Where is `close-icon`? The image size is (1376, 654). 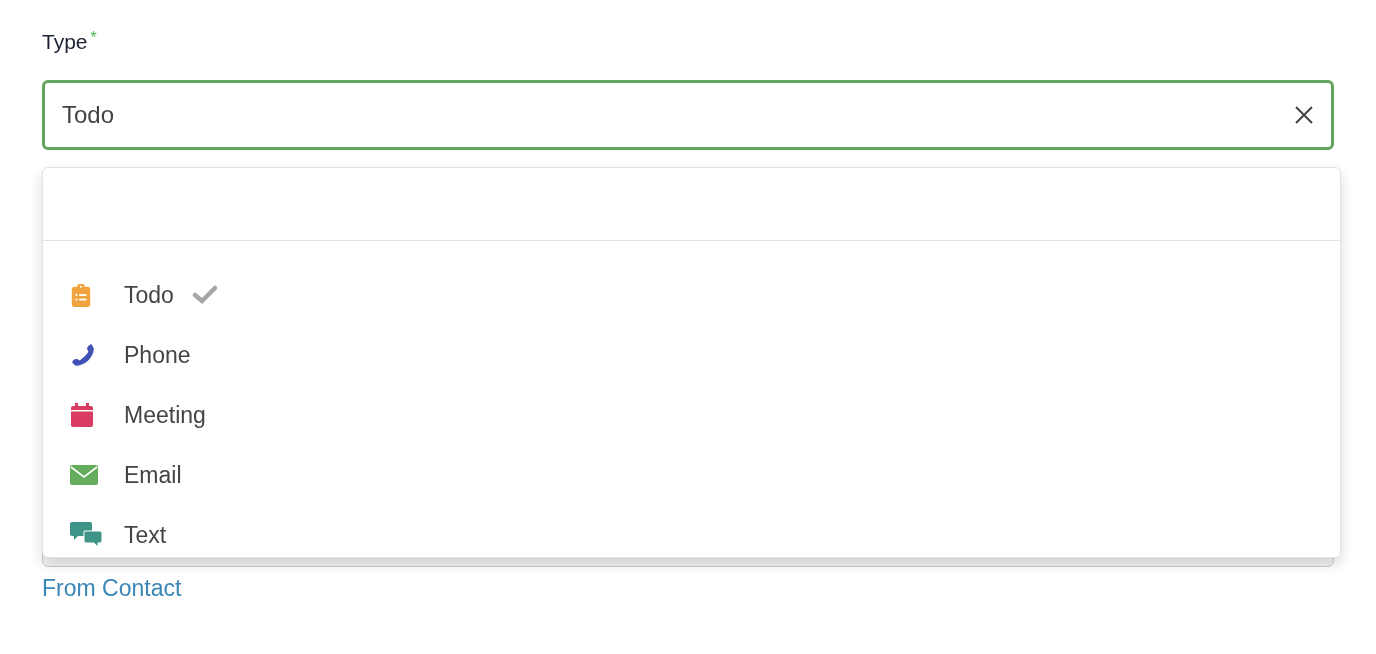
close-icon is located at coordinates (1304, 115).